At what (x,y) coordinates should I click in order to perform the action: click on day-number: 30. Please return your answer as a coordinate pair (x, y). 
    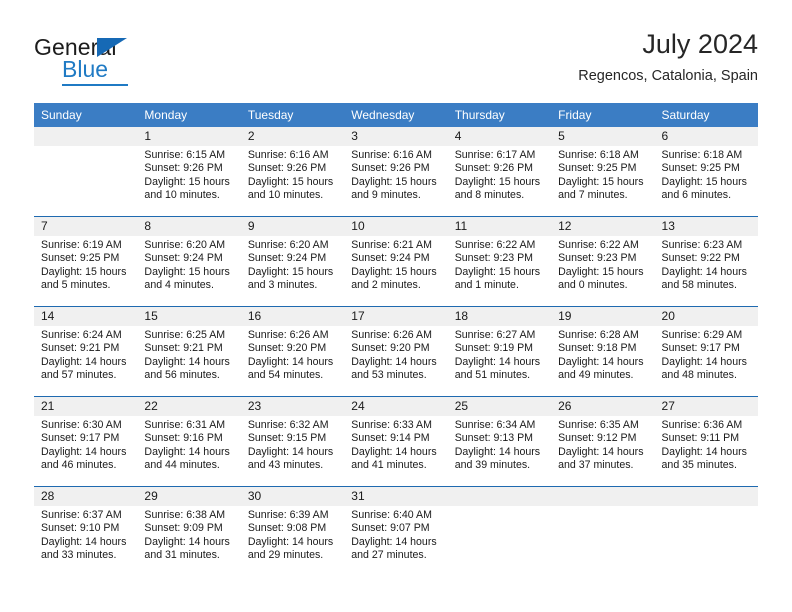
    Looking at the image, I should click on (292, 496).